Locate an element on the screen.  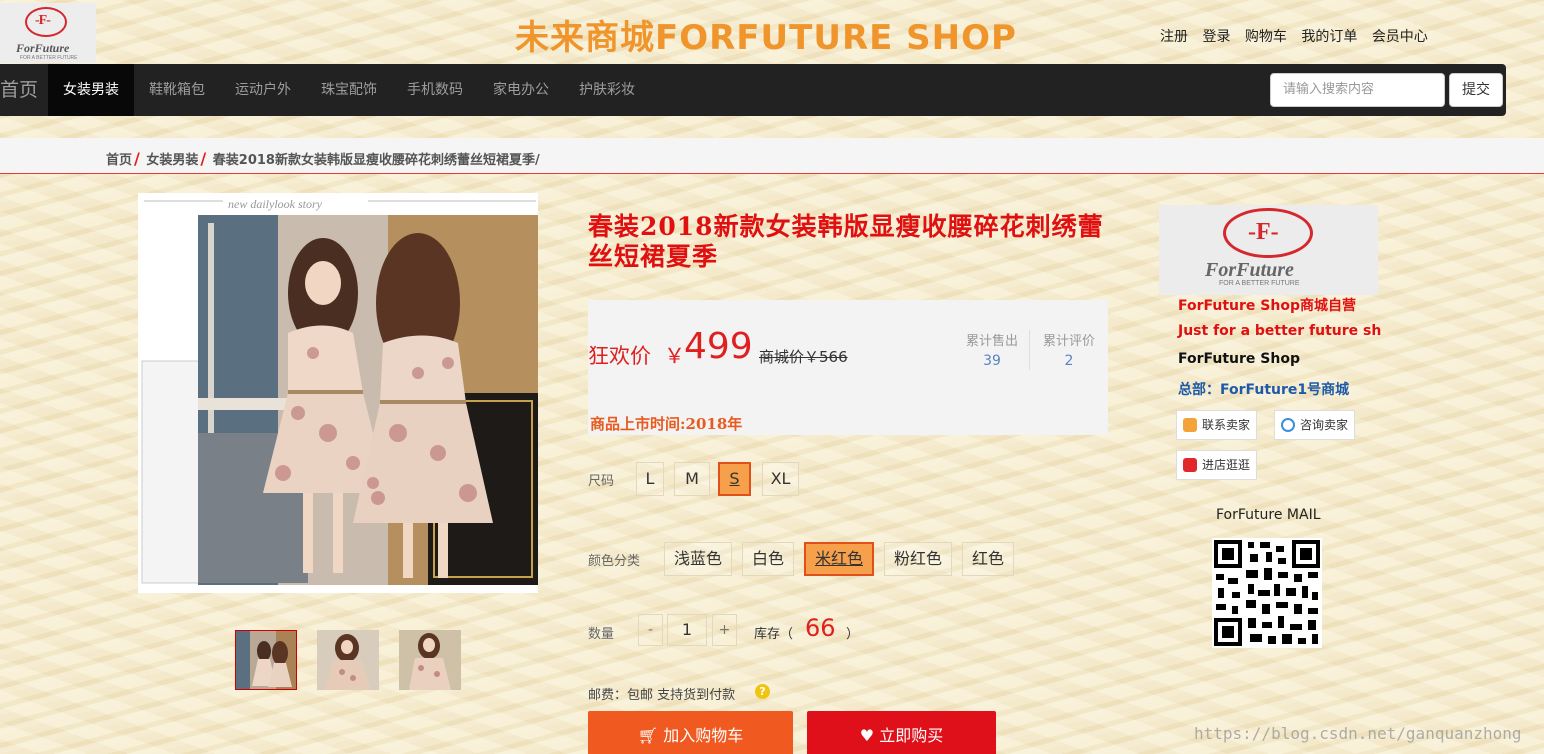
nav-item-women-men: 女装男装 is located at coordinates (91, 90).